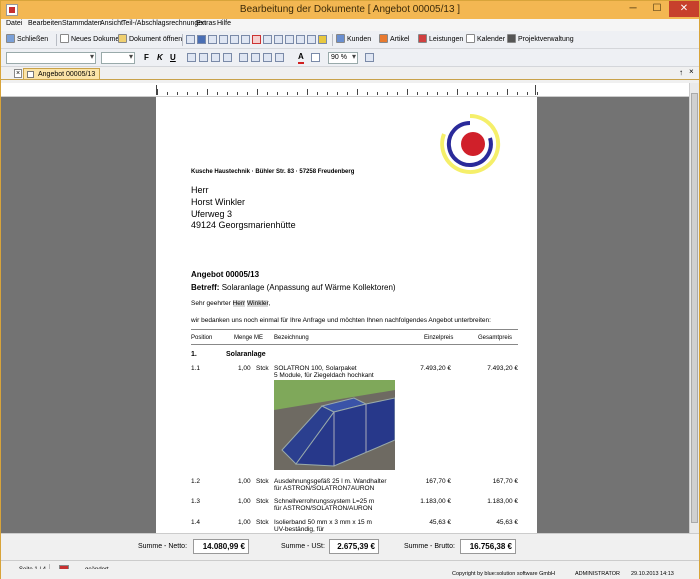 The width and height of the screenshot is (700, 579). Describe the element at coordinates (354, 344) in the screenshot. I see `table-header-rule` at that location.